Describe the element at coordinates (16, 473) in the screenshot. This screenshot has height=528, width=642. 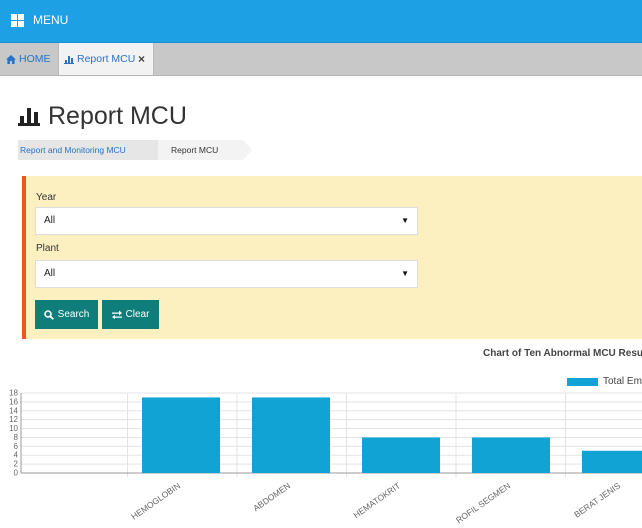
I see `y-tick-label: 0` at that location.